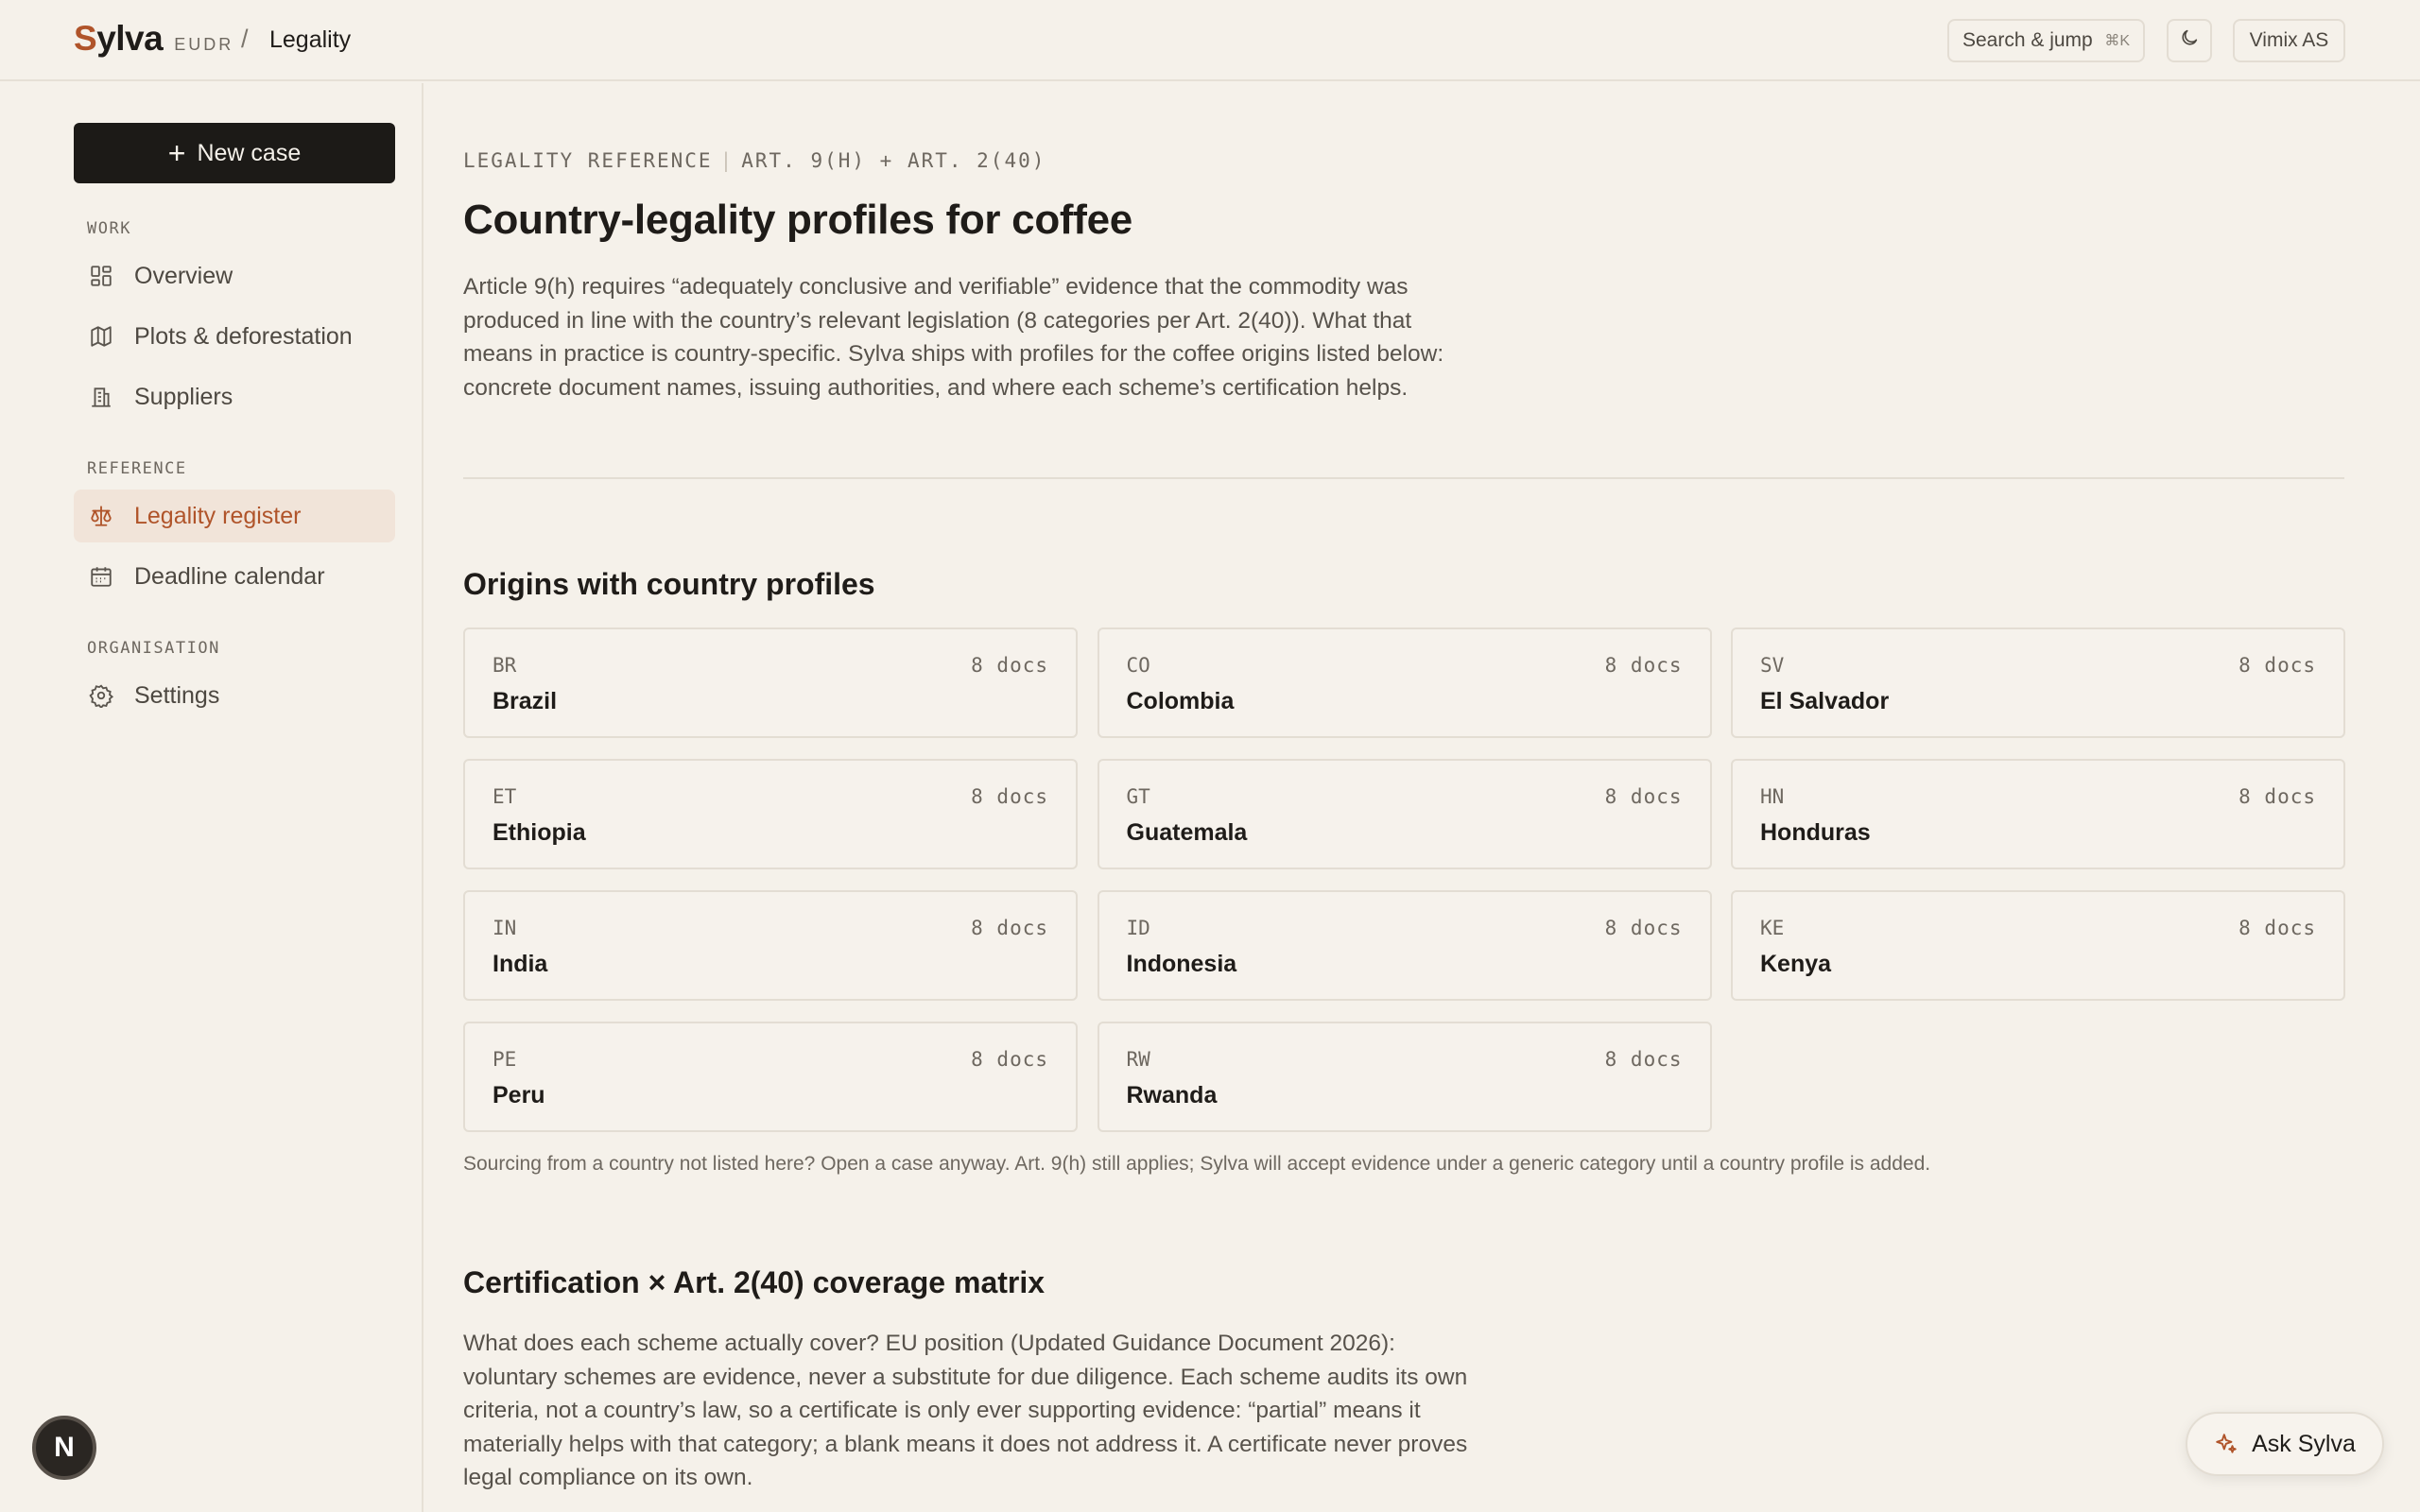  I want to click on org-switcher-button: Vimix AS, so click(2289, 40).